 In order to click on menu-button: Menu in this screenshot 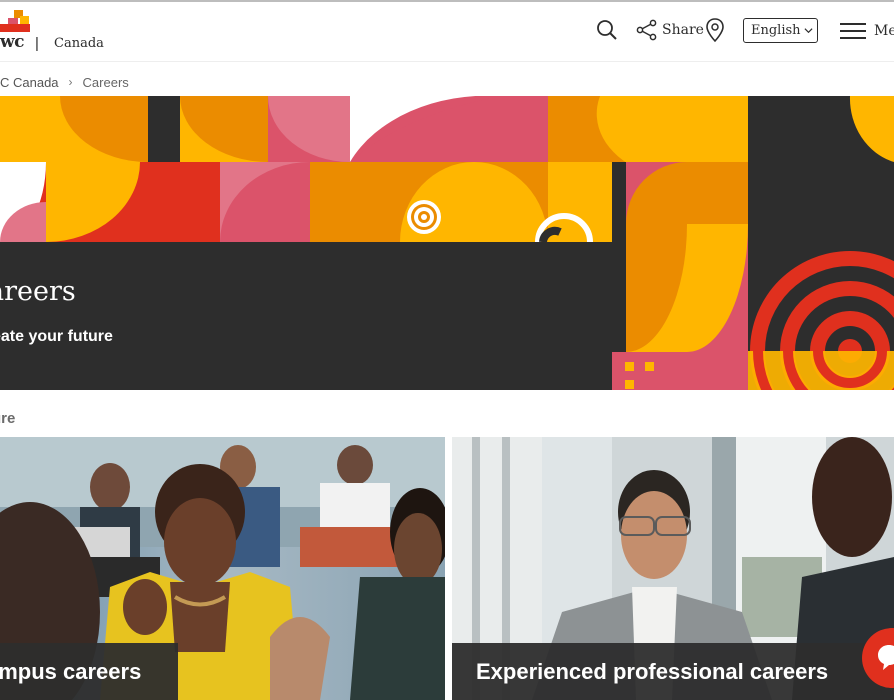, I will do `click(867, 31)`.